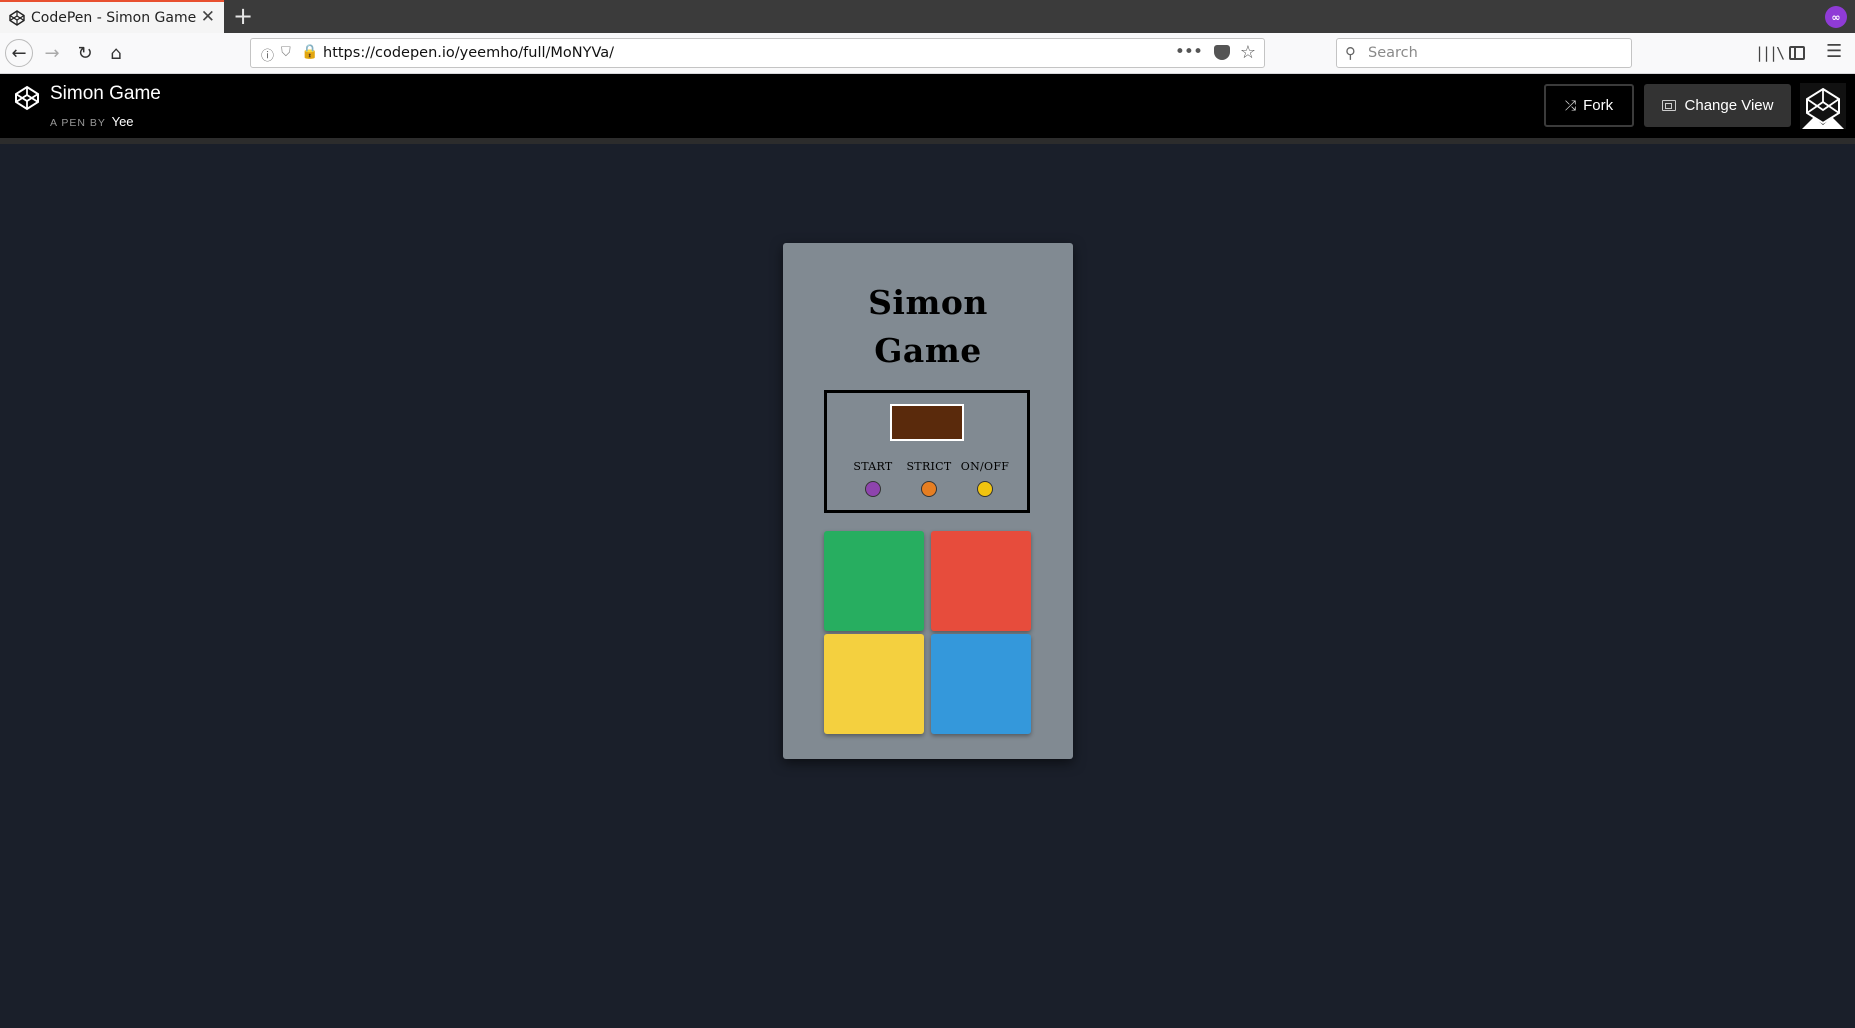 The image size is (1855, 1028). Describe the element at coordinates (123, 121) in the screenshot. I see `pen-author-link: Yee` at that location.